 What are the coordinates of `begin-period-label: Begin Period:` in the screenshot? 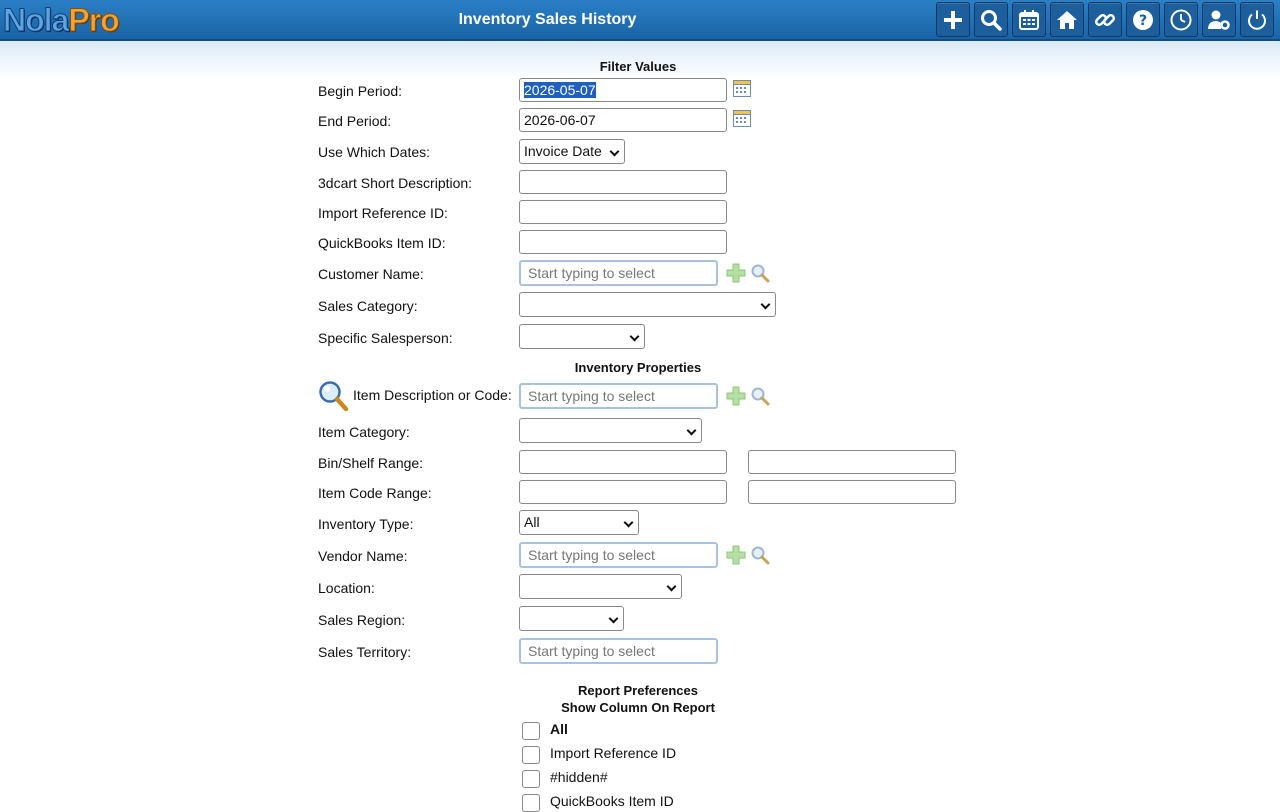 It's located at (360, 91).